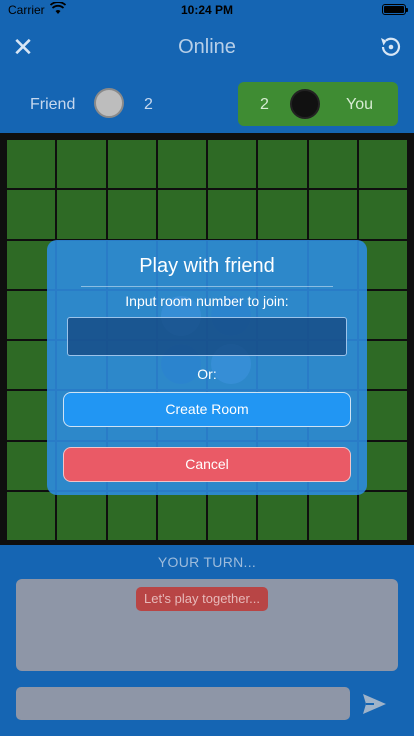 The height and width of the screenshot is (736, 414). What do you see at coordinates (391, 47) in the screenshot?
I see `restart-icon` at bounding box center [391, 47].